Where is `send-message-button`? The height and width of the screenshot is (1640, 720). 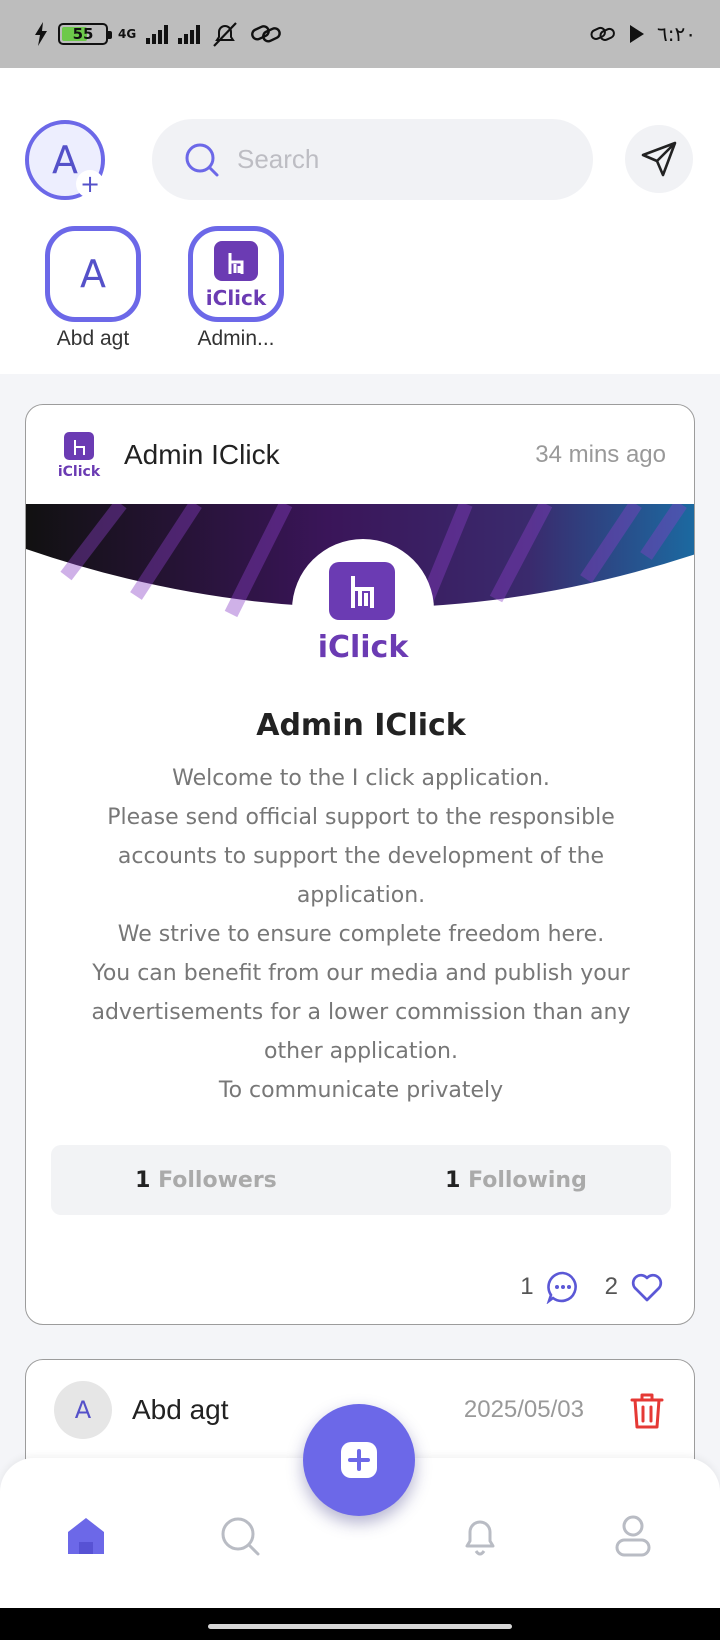 send-message-button is located at coordinates (659, 159).